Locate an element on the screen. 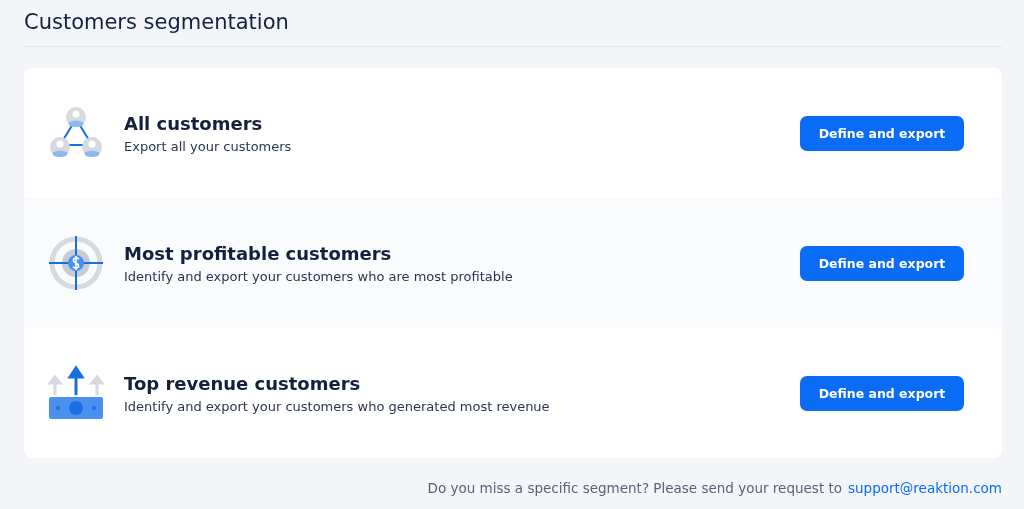  segment-description: Identify and export your customers who are most profitable is located at coordinates (319, 276).